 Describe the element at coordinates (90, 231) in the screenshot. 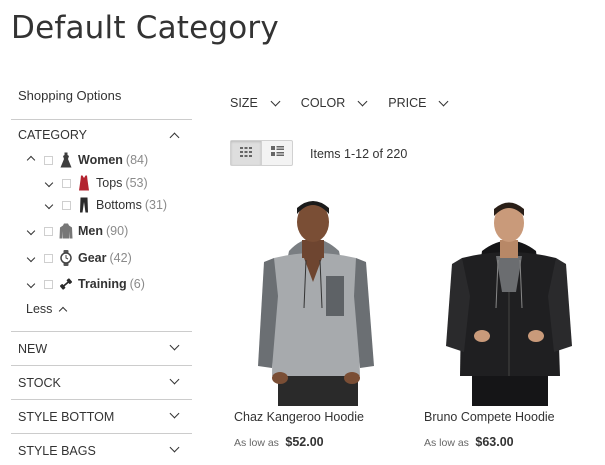

I see `category-label: Men` at that location.